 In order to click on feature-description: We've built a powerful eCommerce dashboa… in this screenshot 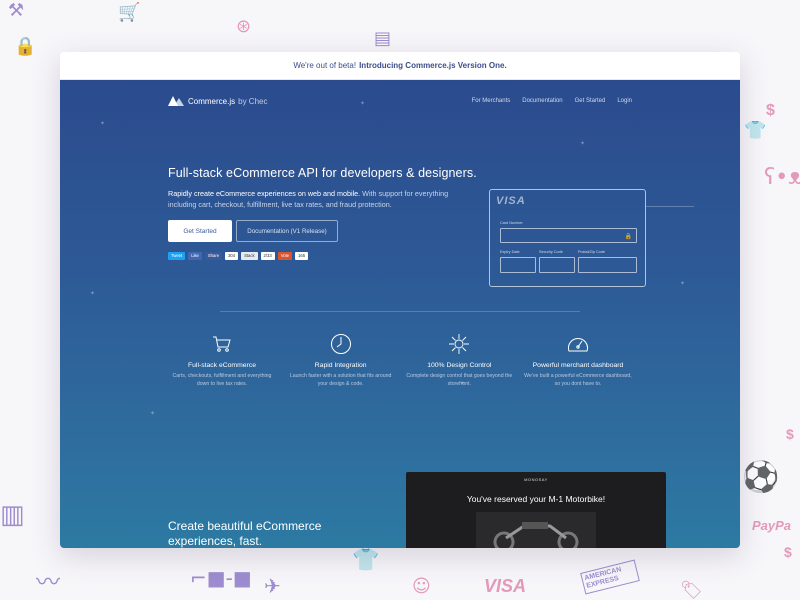, I will do `click(578, 380)`.